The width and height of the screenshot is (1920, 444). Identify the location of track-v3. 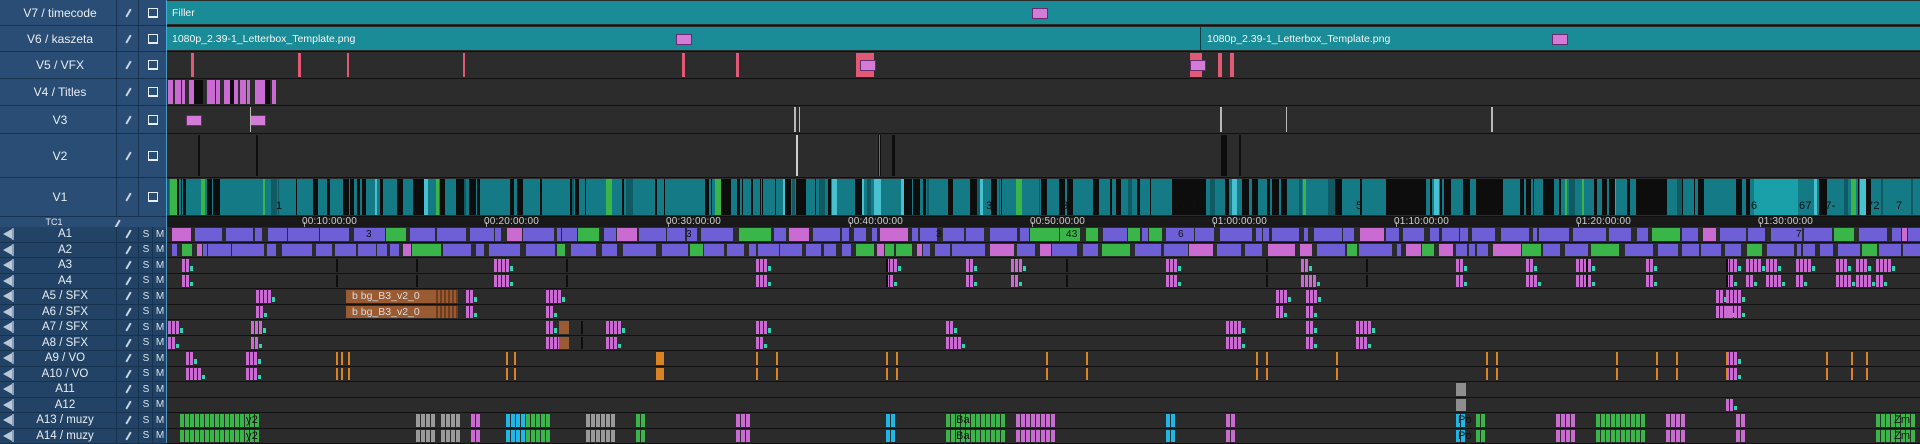
(1043, 120).